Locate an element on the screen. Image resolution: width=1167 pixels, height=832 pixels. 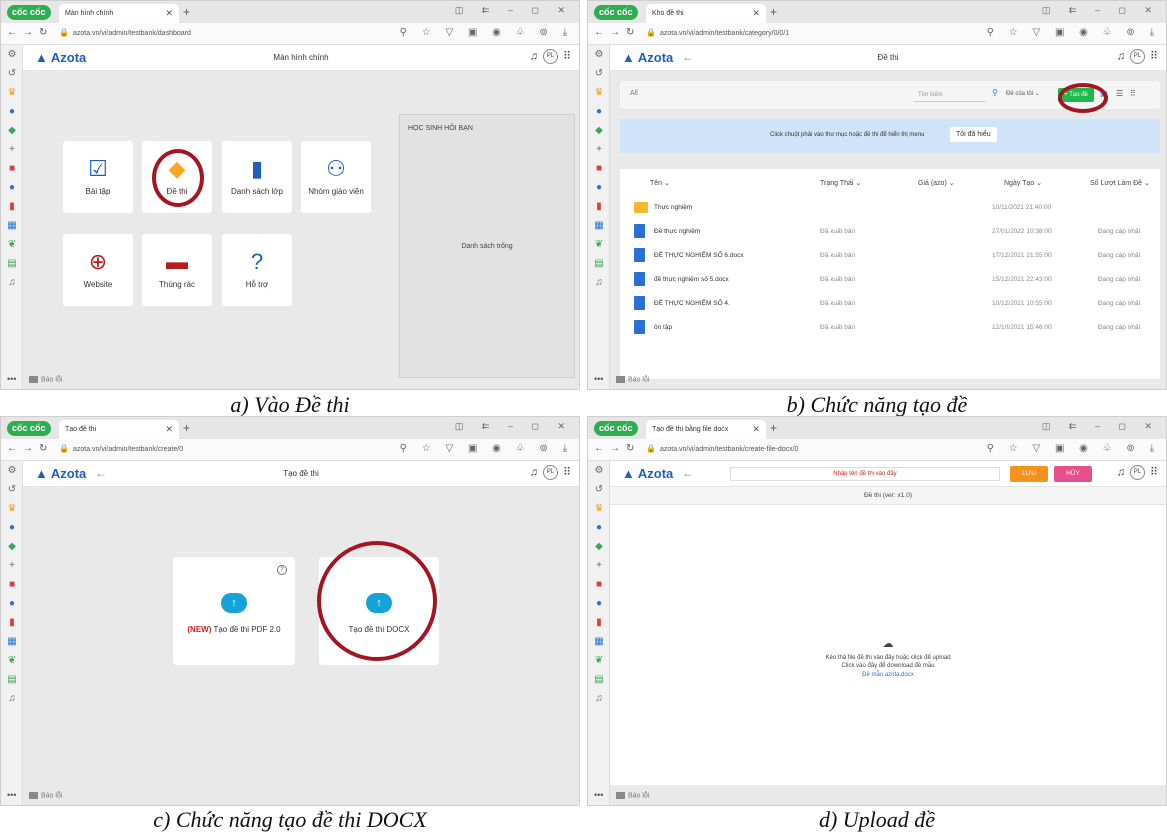
column-header: Giá (azo) ⌄ is located at coordinates (936, 183).